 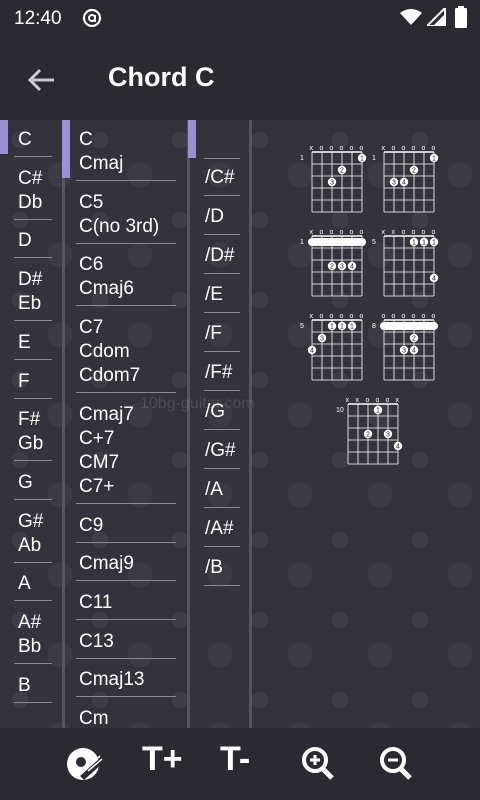 I want to click on status-time: 12:40, so click(x=38, y=18).